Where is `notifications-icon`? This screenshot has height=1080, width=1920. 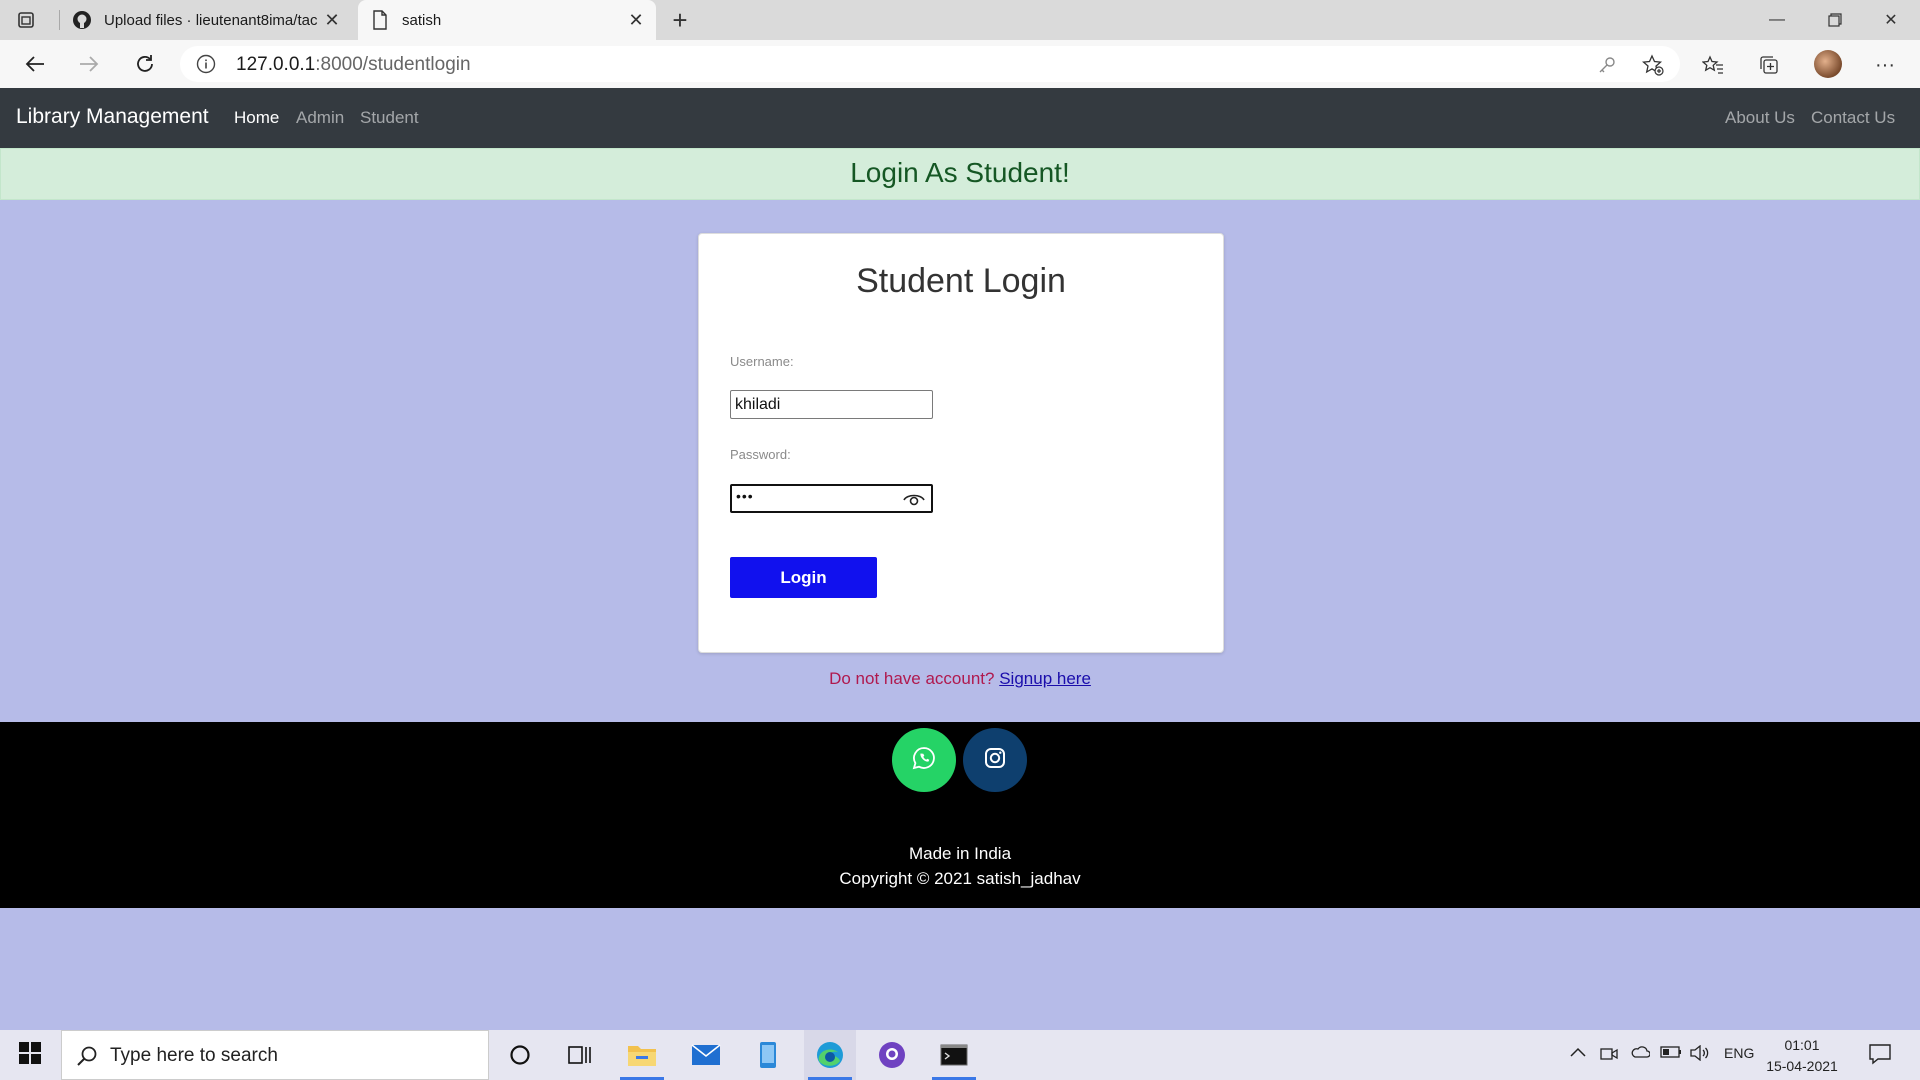
notifications-icon is located at coordinates (1880, 1055).